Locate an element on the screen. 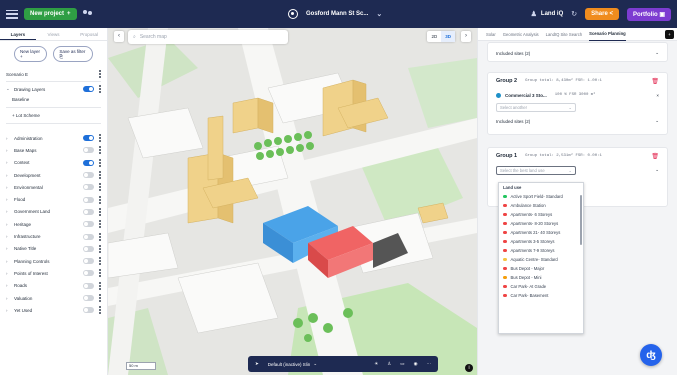 The width and height of the screenshot is (677, 375). dropdown-option: Apartments 7-9 Storeys is located at coordinates (541, 250).